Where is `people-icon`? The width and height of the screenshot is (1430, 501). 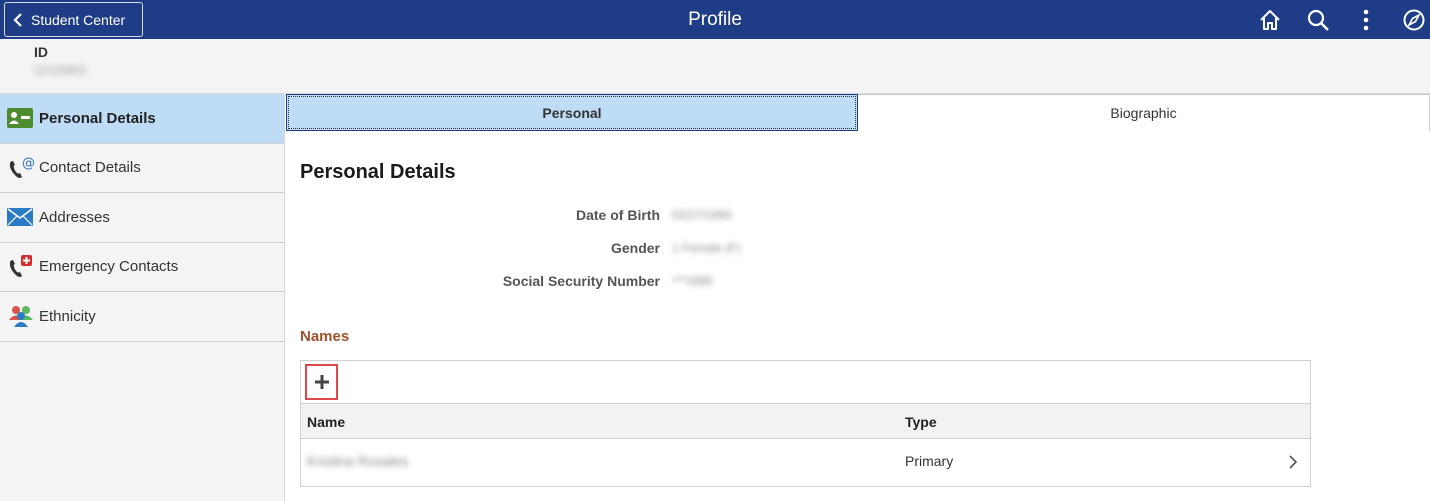 people-icon is located at coordinates (21, 316).